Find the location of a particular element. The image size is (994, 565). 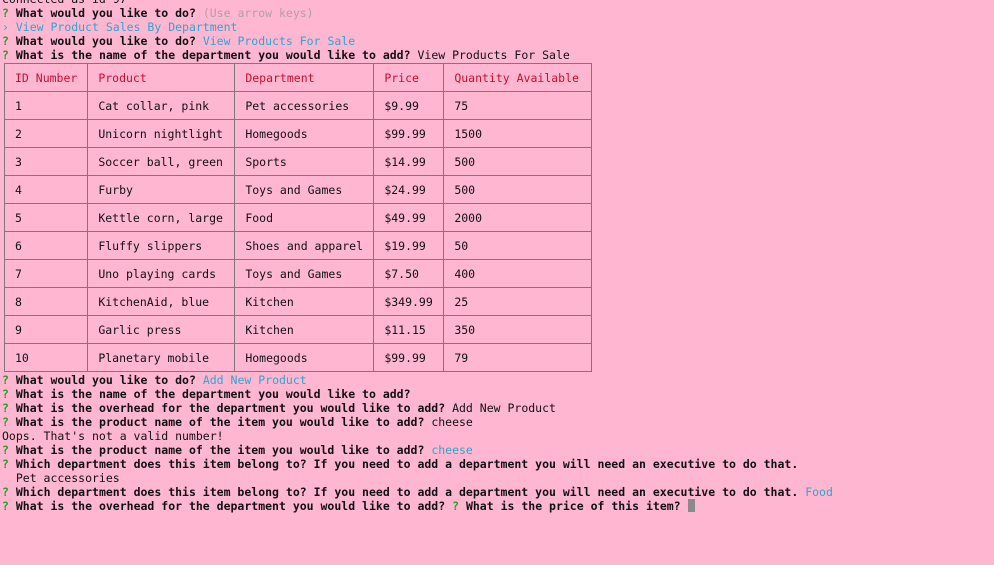

cell-department: Sports is located at coordinates (304, 161).